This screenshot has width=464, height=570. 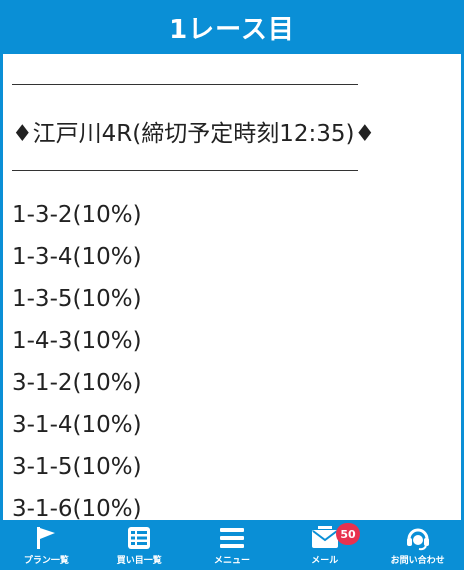 What do you see at coordinates (77, 383) in the screenshot?
I see `pick-item: 3-1-2(10%)` at bounding box center [77, 383].